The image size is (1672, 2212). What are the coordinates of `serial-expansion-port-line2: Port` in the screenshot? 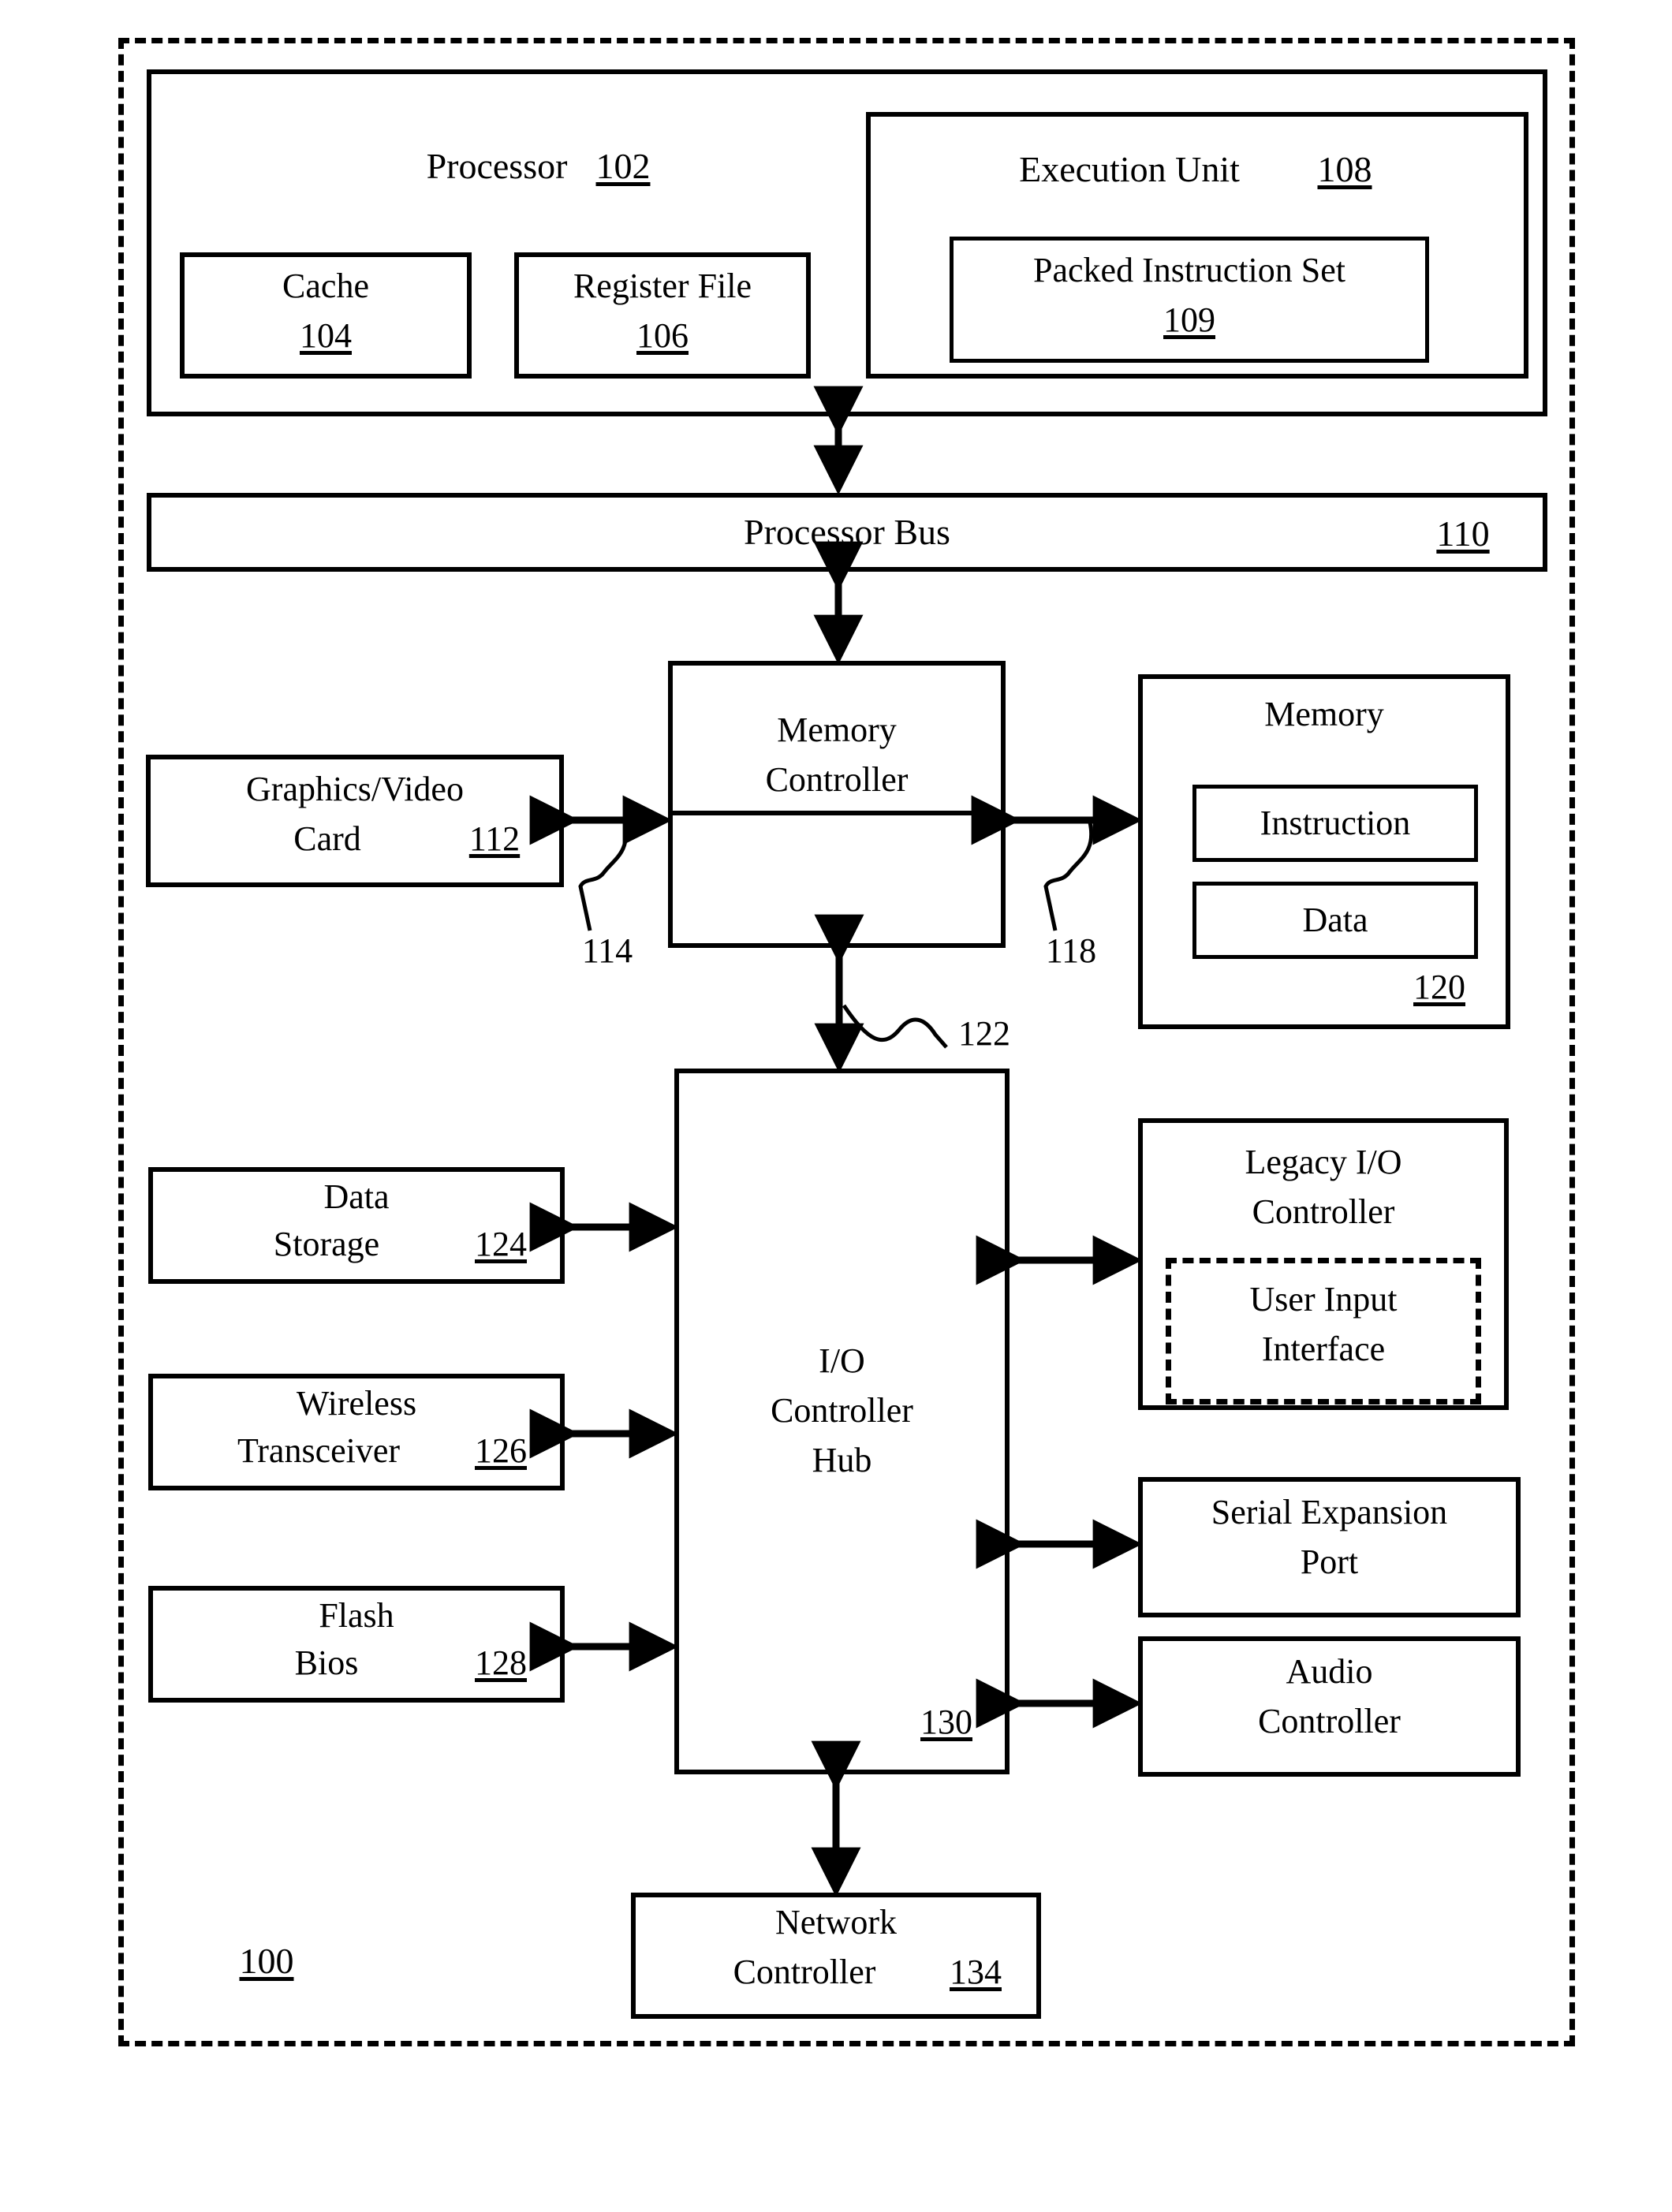 It's located at (1329, 1561).